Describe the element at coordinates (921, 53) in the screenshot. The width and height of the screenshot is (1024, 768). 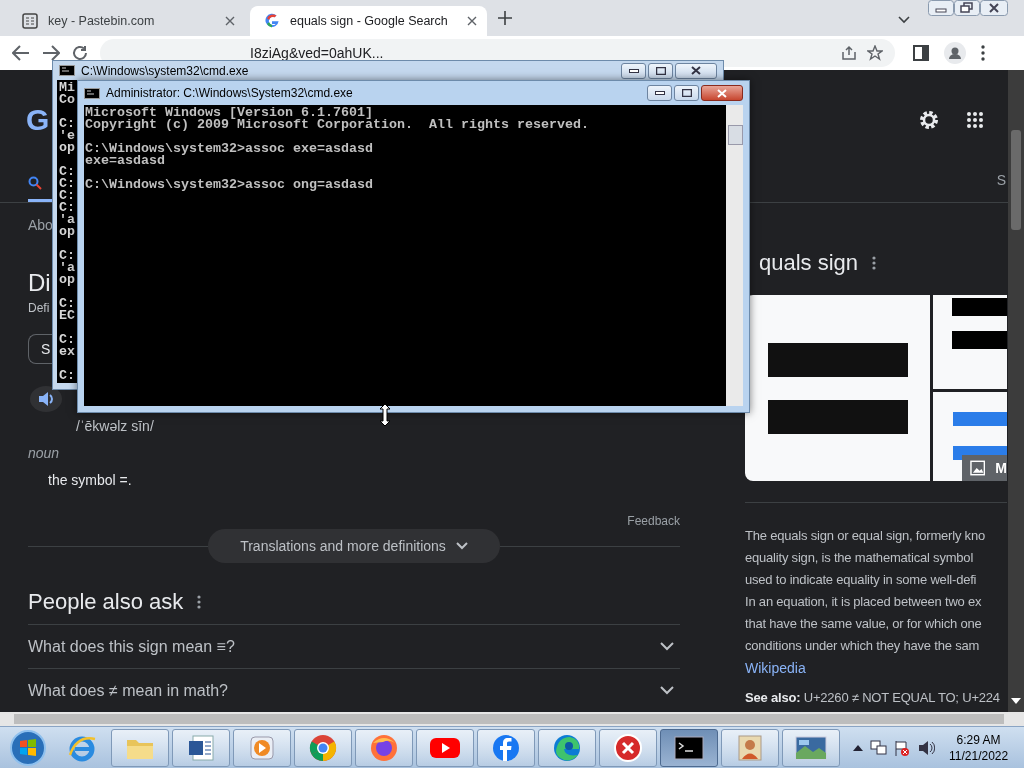
I see `sidebar-icon` at that location.